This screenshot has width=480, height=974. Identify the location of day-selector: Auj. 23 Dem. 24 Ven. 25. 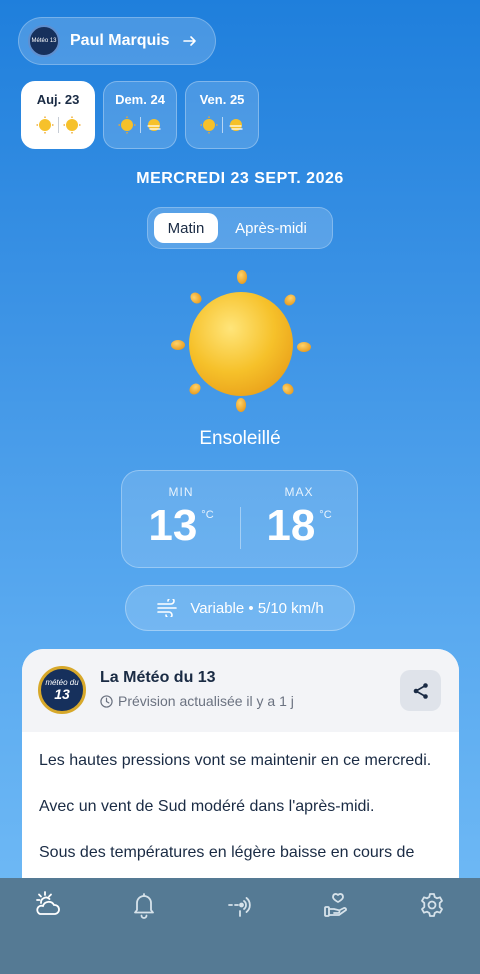
(140, 115).